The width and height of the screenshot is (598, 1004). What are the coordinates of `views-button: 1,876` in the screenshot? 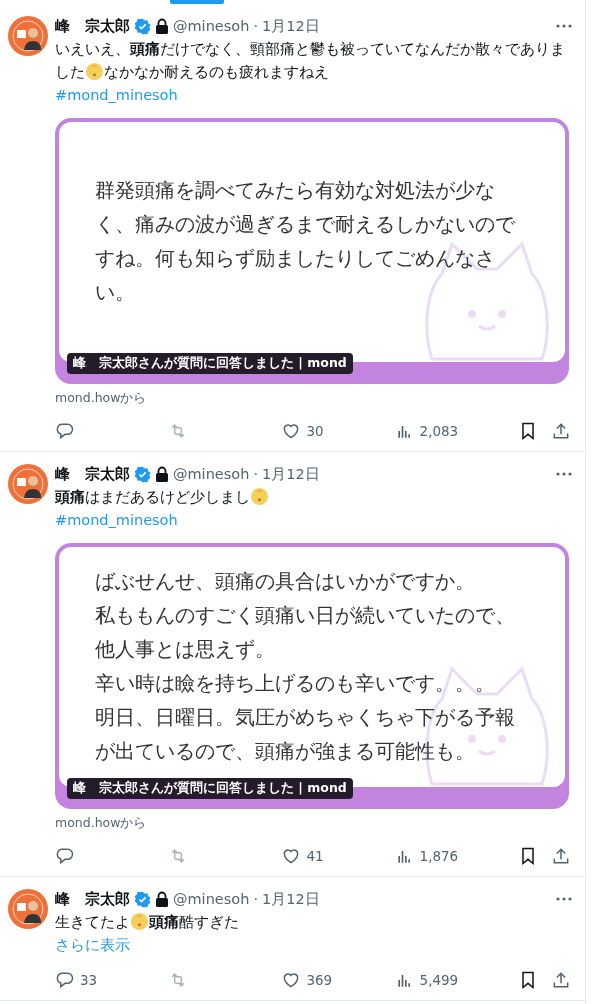 It's located at (449, 856).